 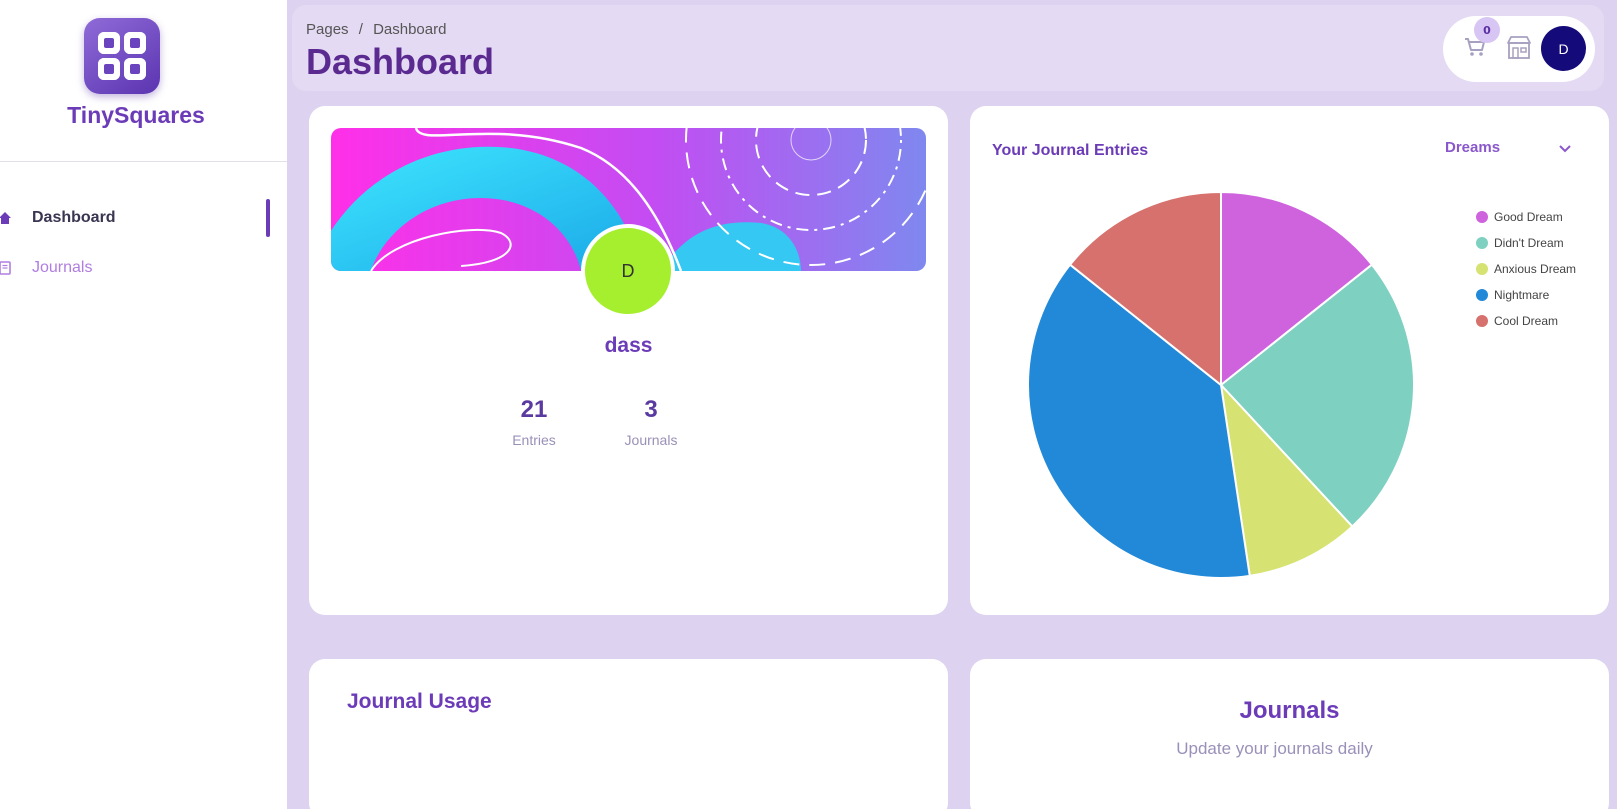 What do you see at coordinates (122, 56) in the screenshot?
I see `app-logo` at bounding box center [122, 56].